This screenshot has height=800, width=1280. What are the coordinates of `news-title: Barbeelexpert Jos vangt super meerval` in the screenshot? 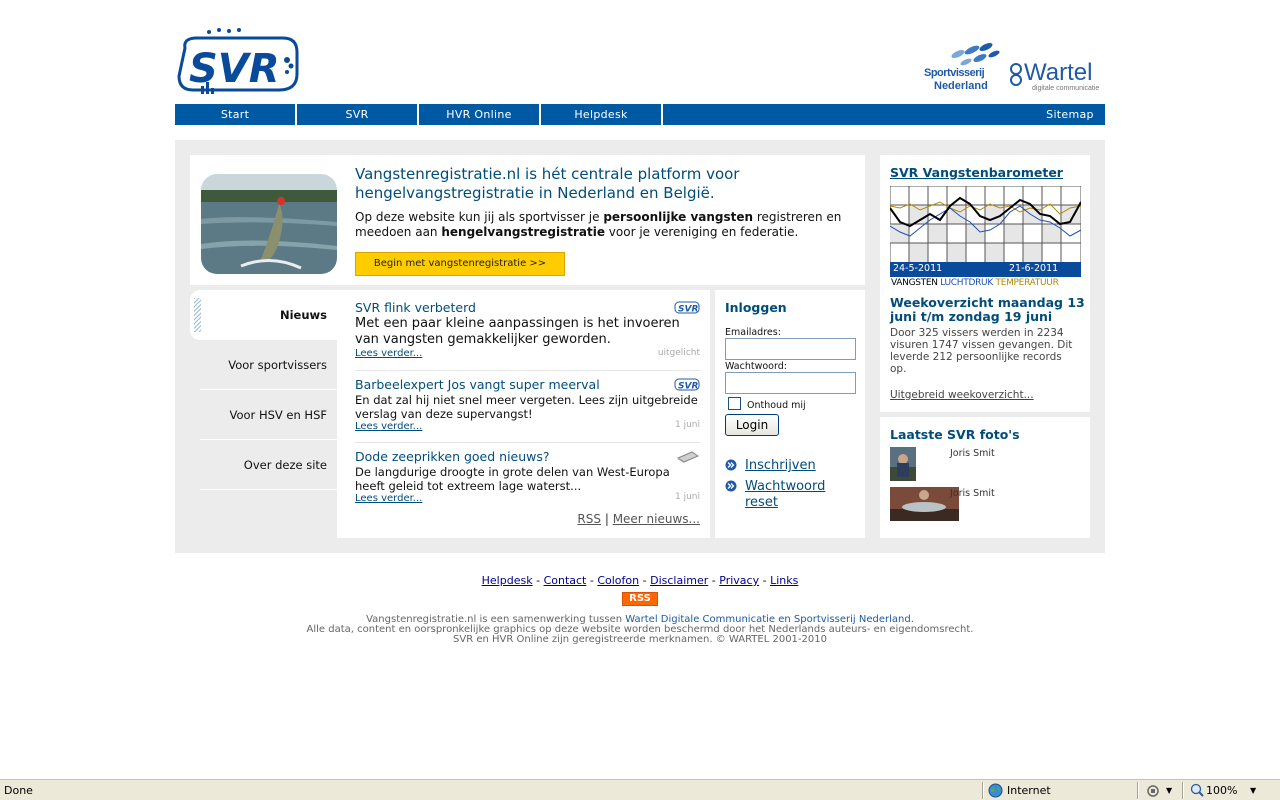 It's located at (527, 385).